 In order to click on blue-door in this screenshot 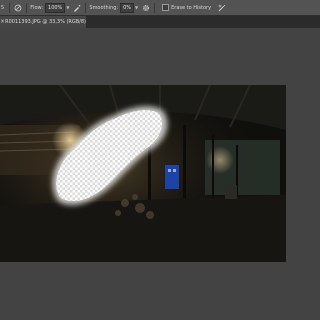, I will do `click(172, 177)`.